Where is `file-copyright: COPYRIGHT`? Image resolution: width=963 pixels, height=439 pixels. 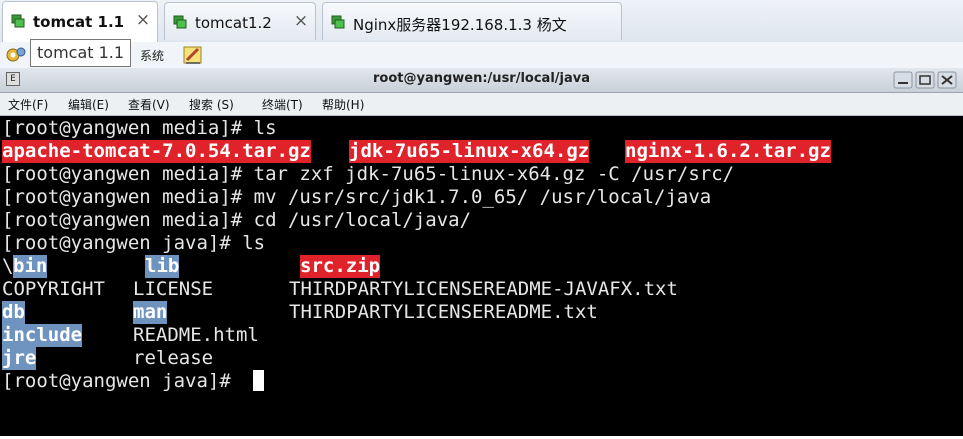
file-copyright: COPYRIGHT is located at coordinates (53, 289).